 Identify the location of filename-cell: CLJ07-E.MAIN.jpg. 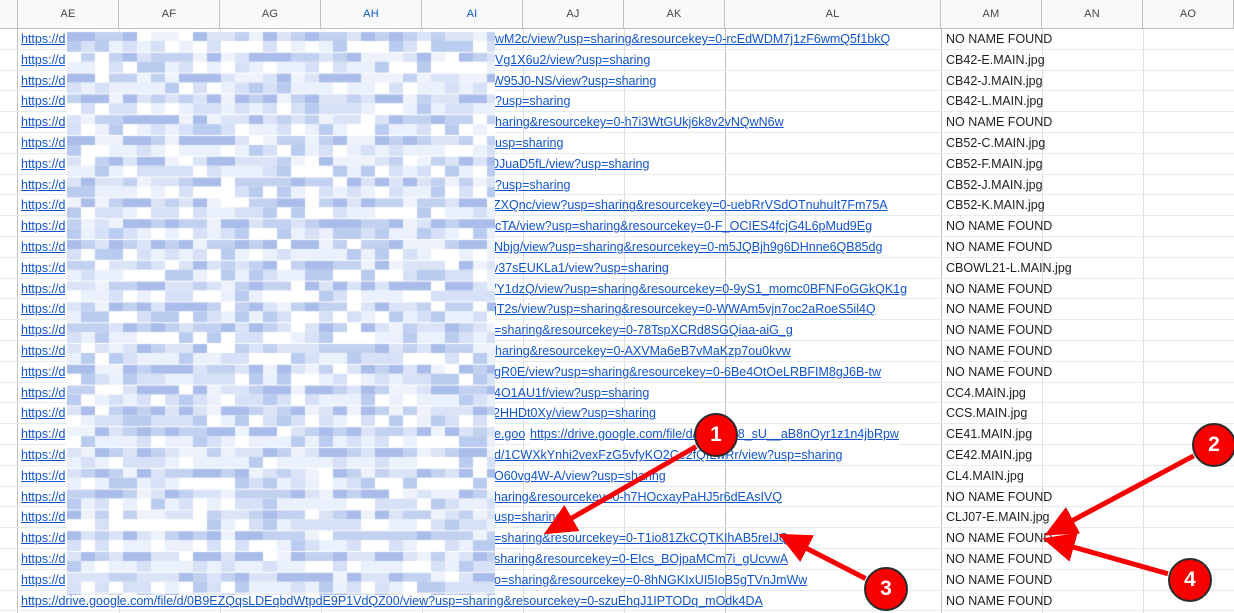
(998, 517).